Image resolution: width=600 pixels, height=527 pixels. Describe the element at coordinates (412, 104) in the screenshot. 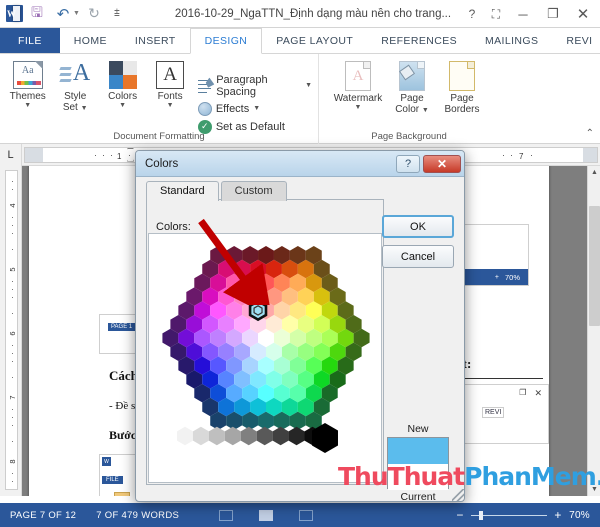

I see `page-color-label: Page Color ▼` at that location.